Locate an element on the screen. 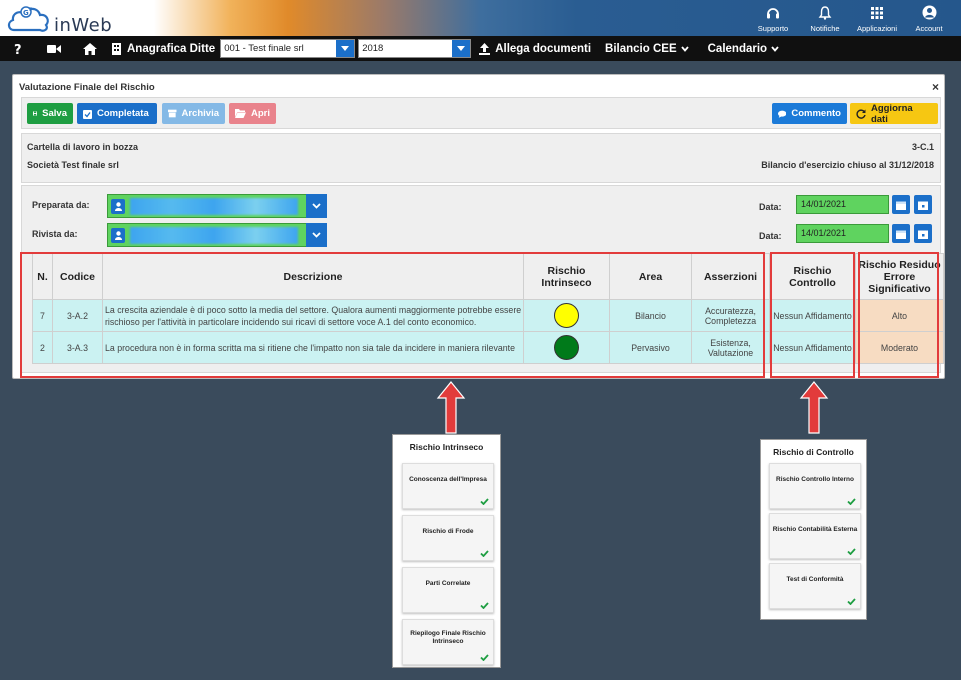 The height and width of the screenshot is (680, 961). company-text: Società Test finale srl is located at coordinates (73, 165).